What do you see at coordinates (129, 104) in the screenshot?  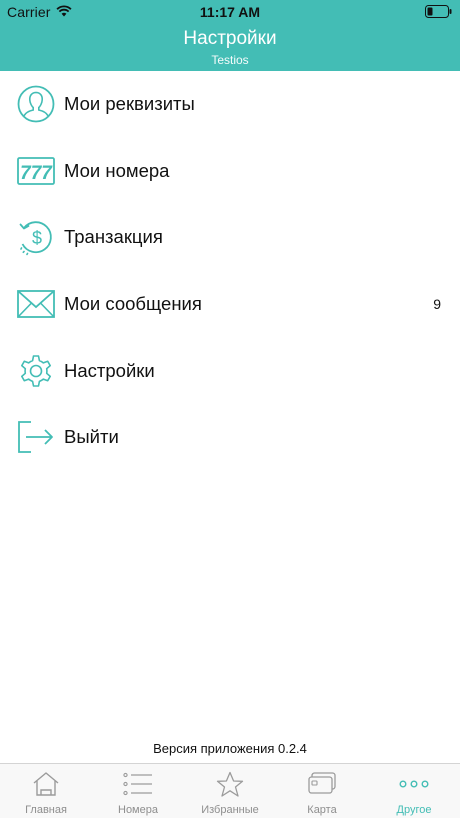 I see `menu-item-label: Мои реквизиты` at bounding box center [129, 104].